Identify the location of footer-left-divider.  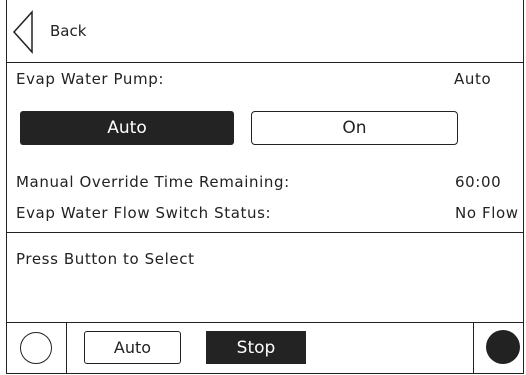
(66, 348).